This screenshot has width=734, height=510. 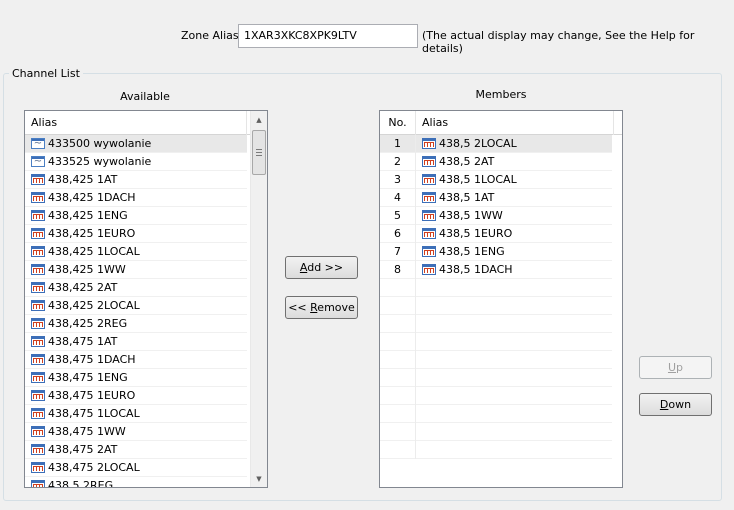 I want to click on column-header-no: No., so click(x=398, y=123).